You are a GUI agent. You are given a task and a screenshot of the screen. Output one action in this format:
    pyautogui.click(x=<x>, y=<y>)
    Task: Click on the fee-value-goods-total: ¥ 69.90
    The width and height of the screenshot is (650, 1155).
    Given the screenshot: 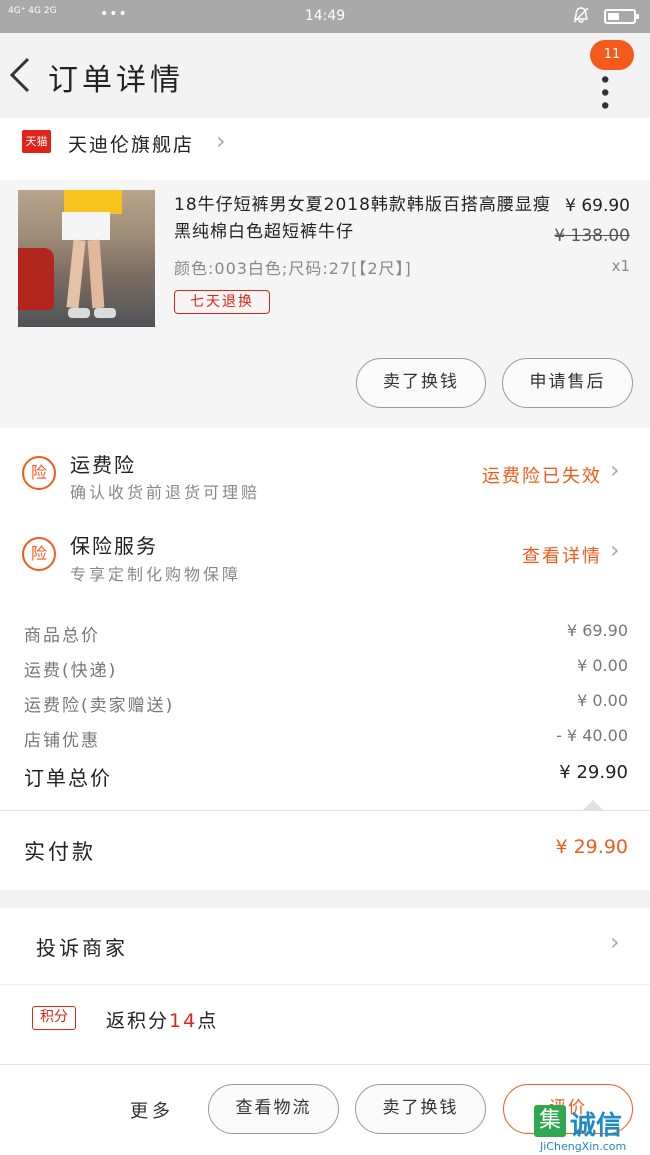 What is the action you would take?
    pyautogui.click(x=597, y=630)
    